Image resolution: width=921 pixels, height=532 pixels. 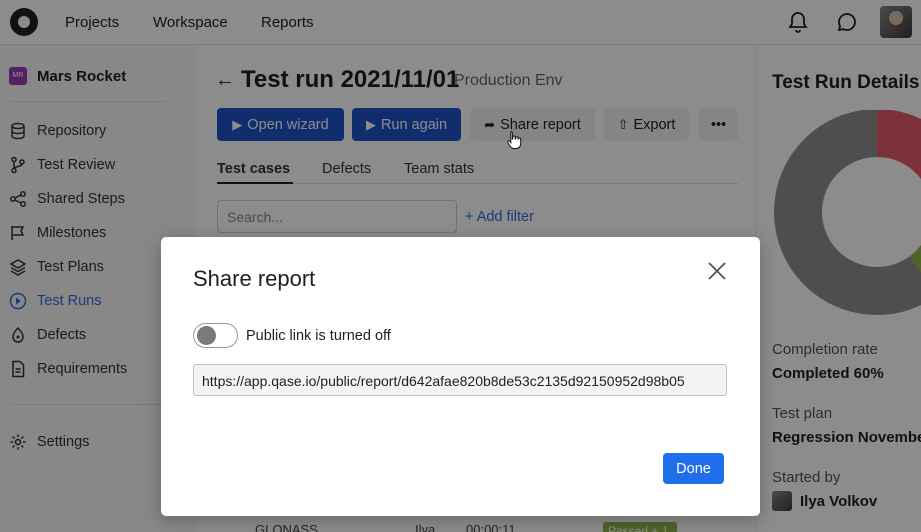 What do you see at coordinates (717, 271) in the screenshot?
I see `close-icon` at bounding box center [717, 271].